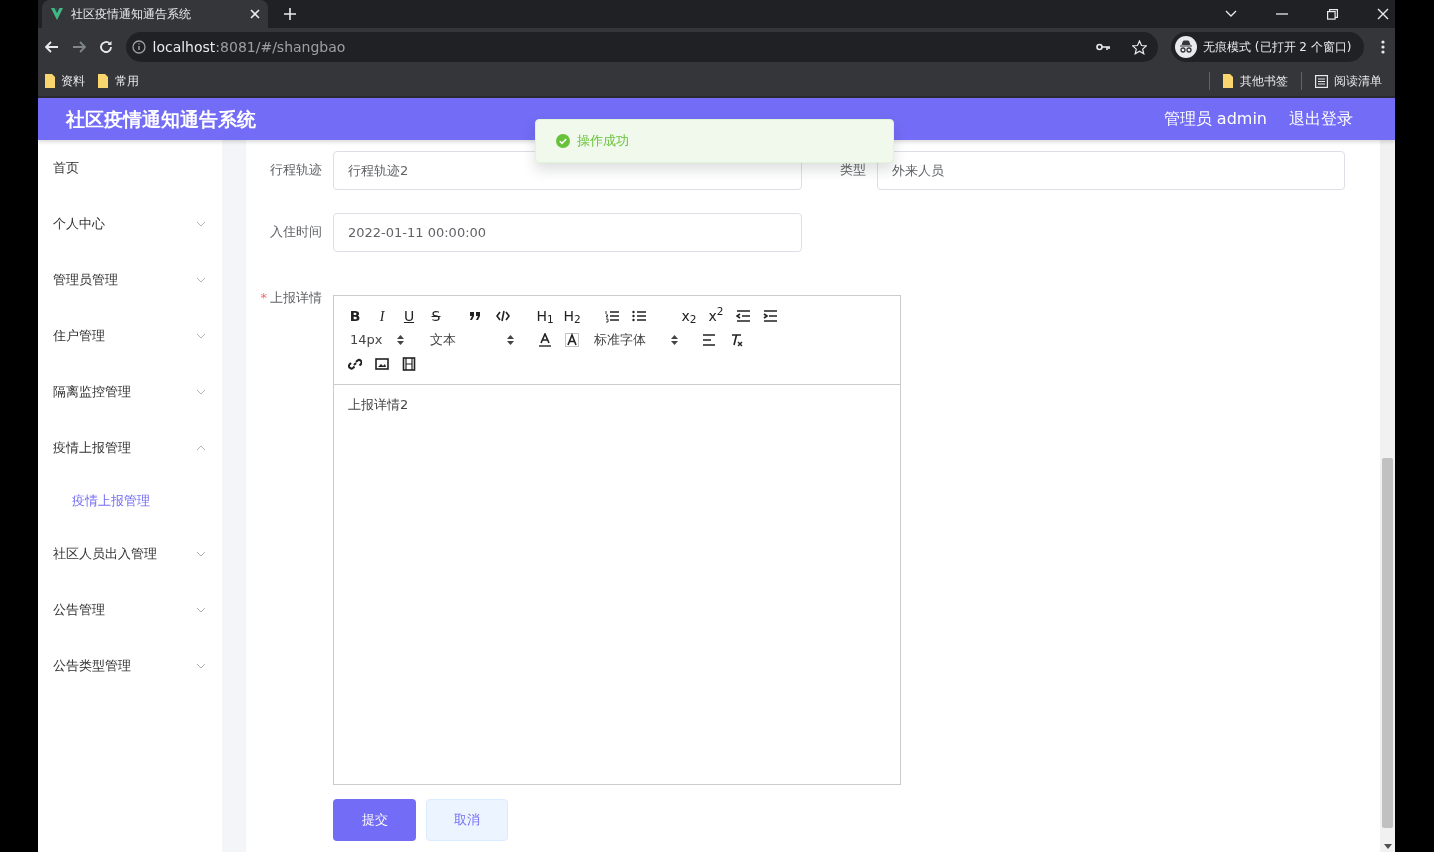 The width and height of the screenshot is (1434, 852). What do you see at coordinates (409, 316) in the screenshot?
I see `format-button: U` at bounding box center [409, 316].